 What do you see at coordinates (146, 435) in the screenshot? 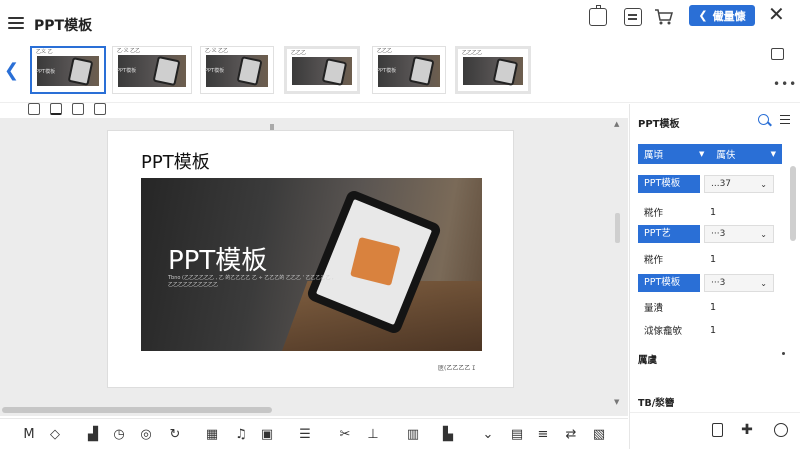
I see `target-icon: ◎` at bounding box center [146, 435].